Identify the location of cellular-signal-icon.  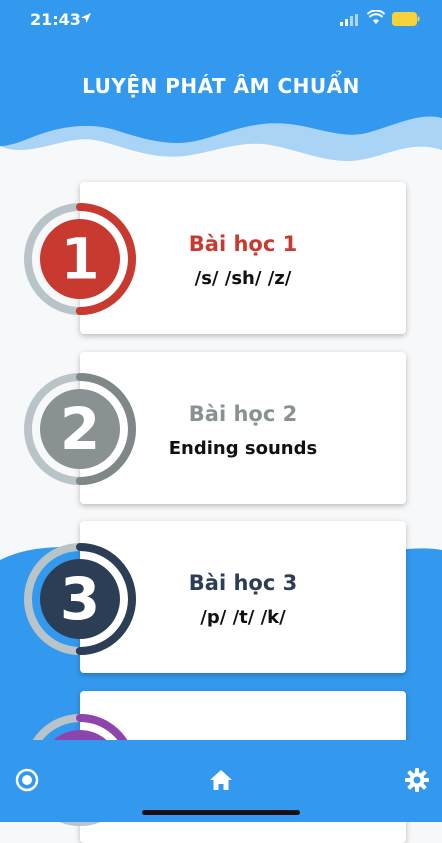
(349, 20).